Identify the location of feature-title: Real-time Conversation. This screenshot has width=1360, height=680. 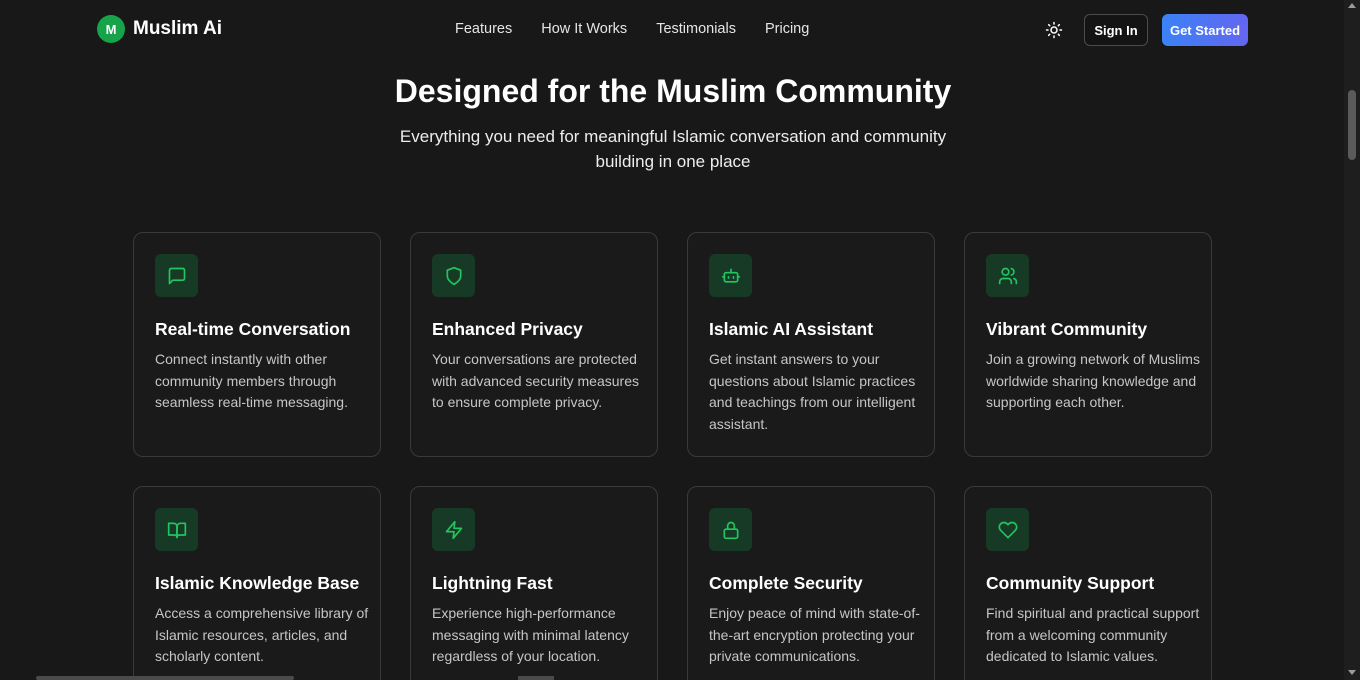
(253, 329).